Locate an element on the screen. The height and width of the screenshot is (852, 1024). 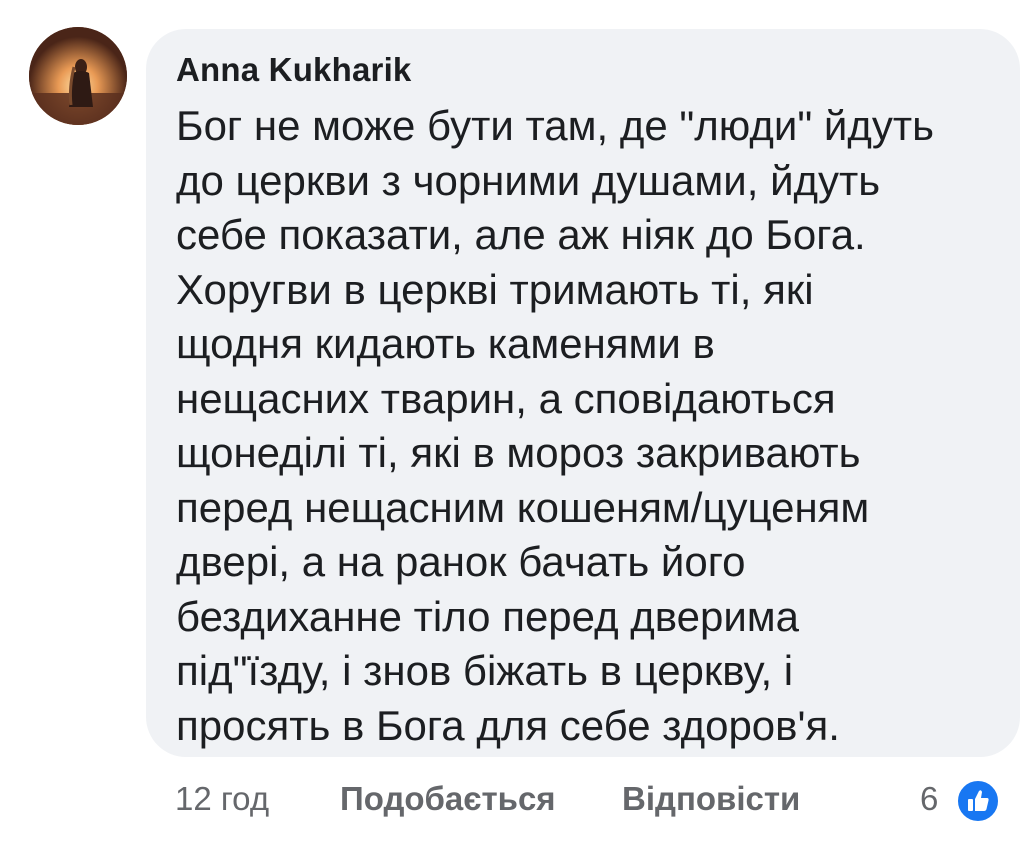
comment-actions: 12 год Подобається Відповісти 6 is located at coordinates (512, 801).